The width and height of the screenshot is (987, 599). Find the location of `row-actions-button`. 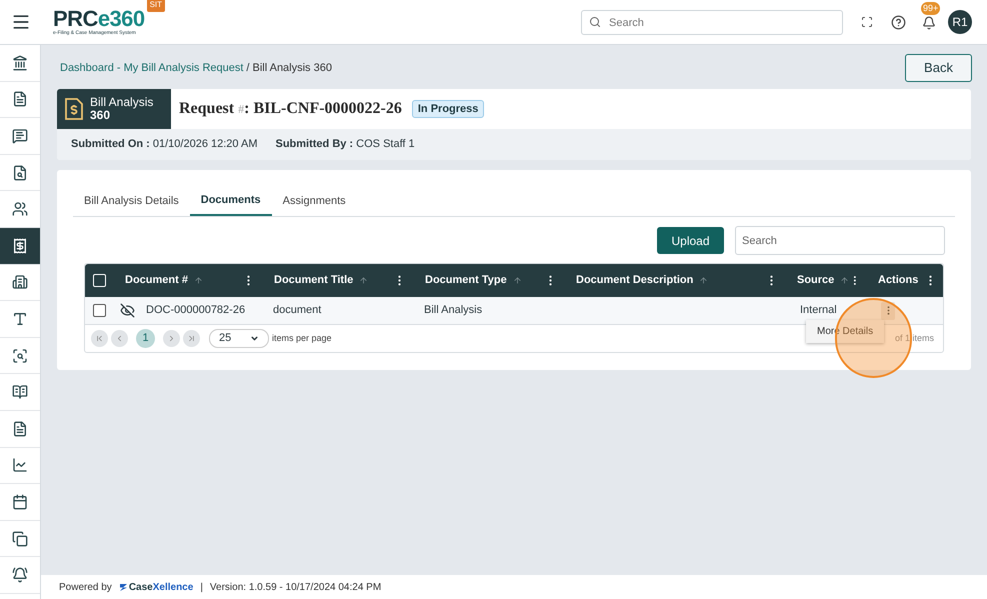

row-actions-button is located at coordinates (888, 311).